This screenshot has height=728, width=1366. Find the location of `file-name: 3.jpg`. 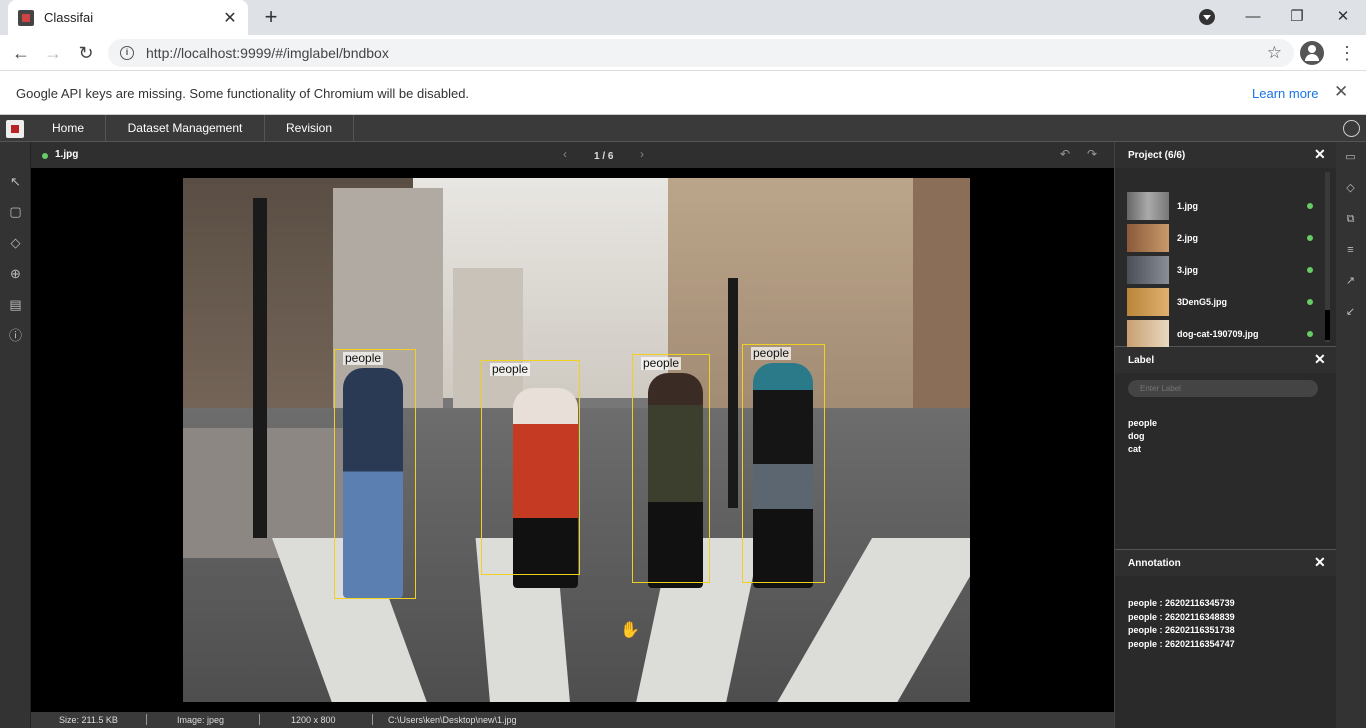

file-name: 3.jpg is located at coordinates (1188, 270).